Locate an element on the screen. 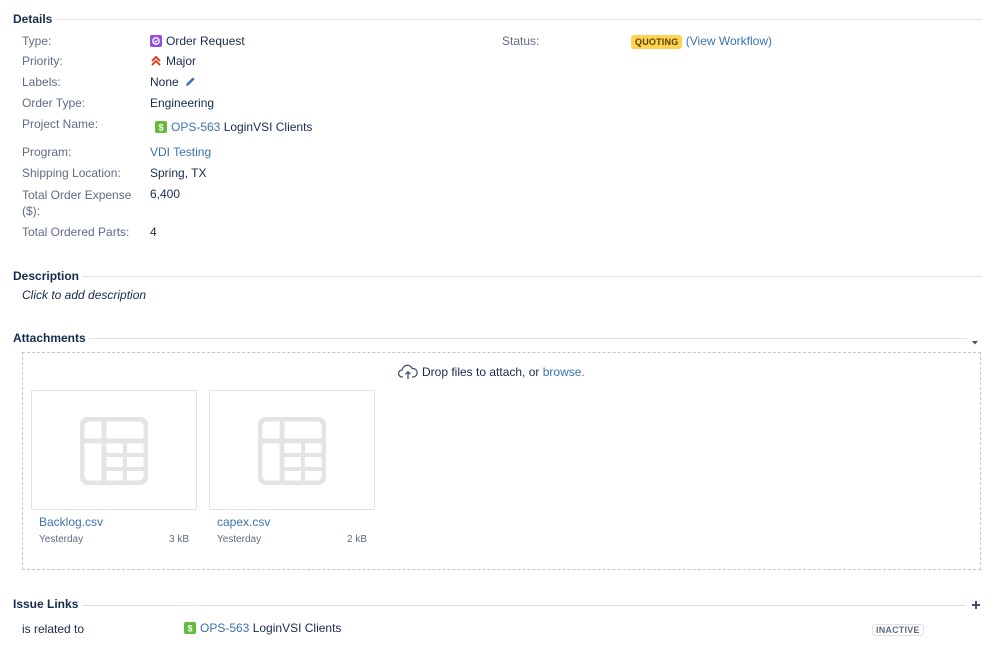  view-workflow-link: View Workflow is located at coordinates (729, 41).